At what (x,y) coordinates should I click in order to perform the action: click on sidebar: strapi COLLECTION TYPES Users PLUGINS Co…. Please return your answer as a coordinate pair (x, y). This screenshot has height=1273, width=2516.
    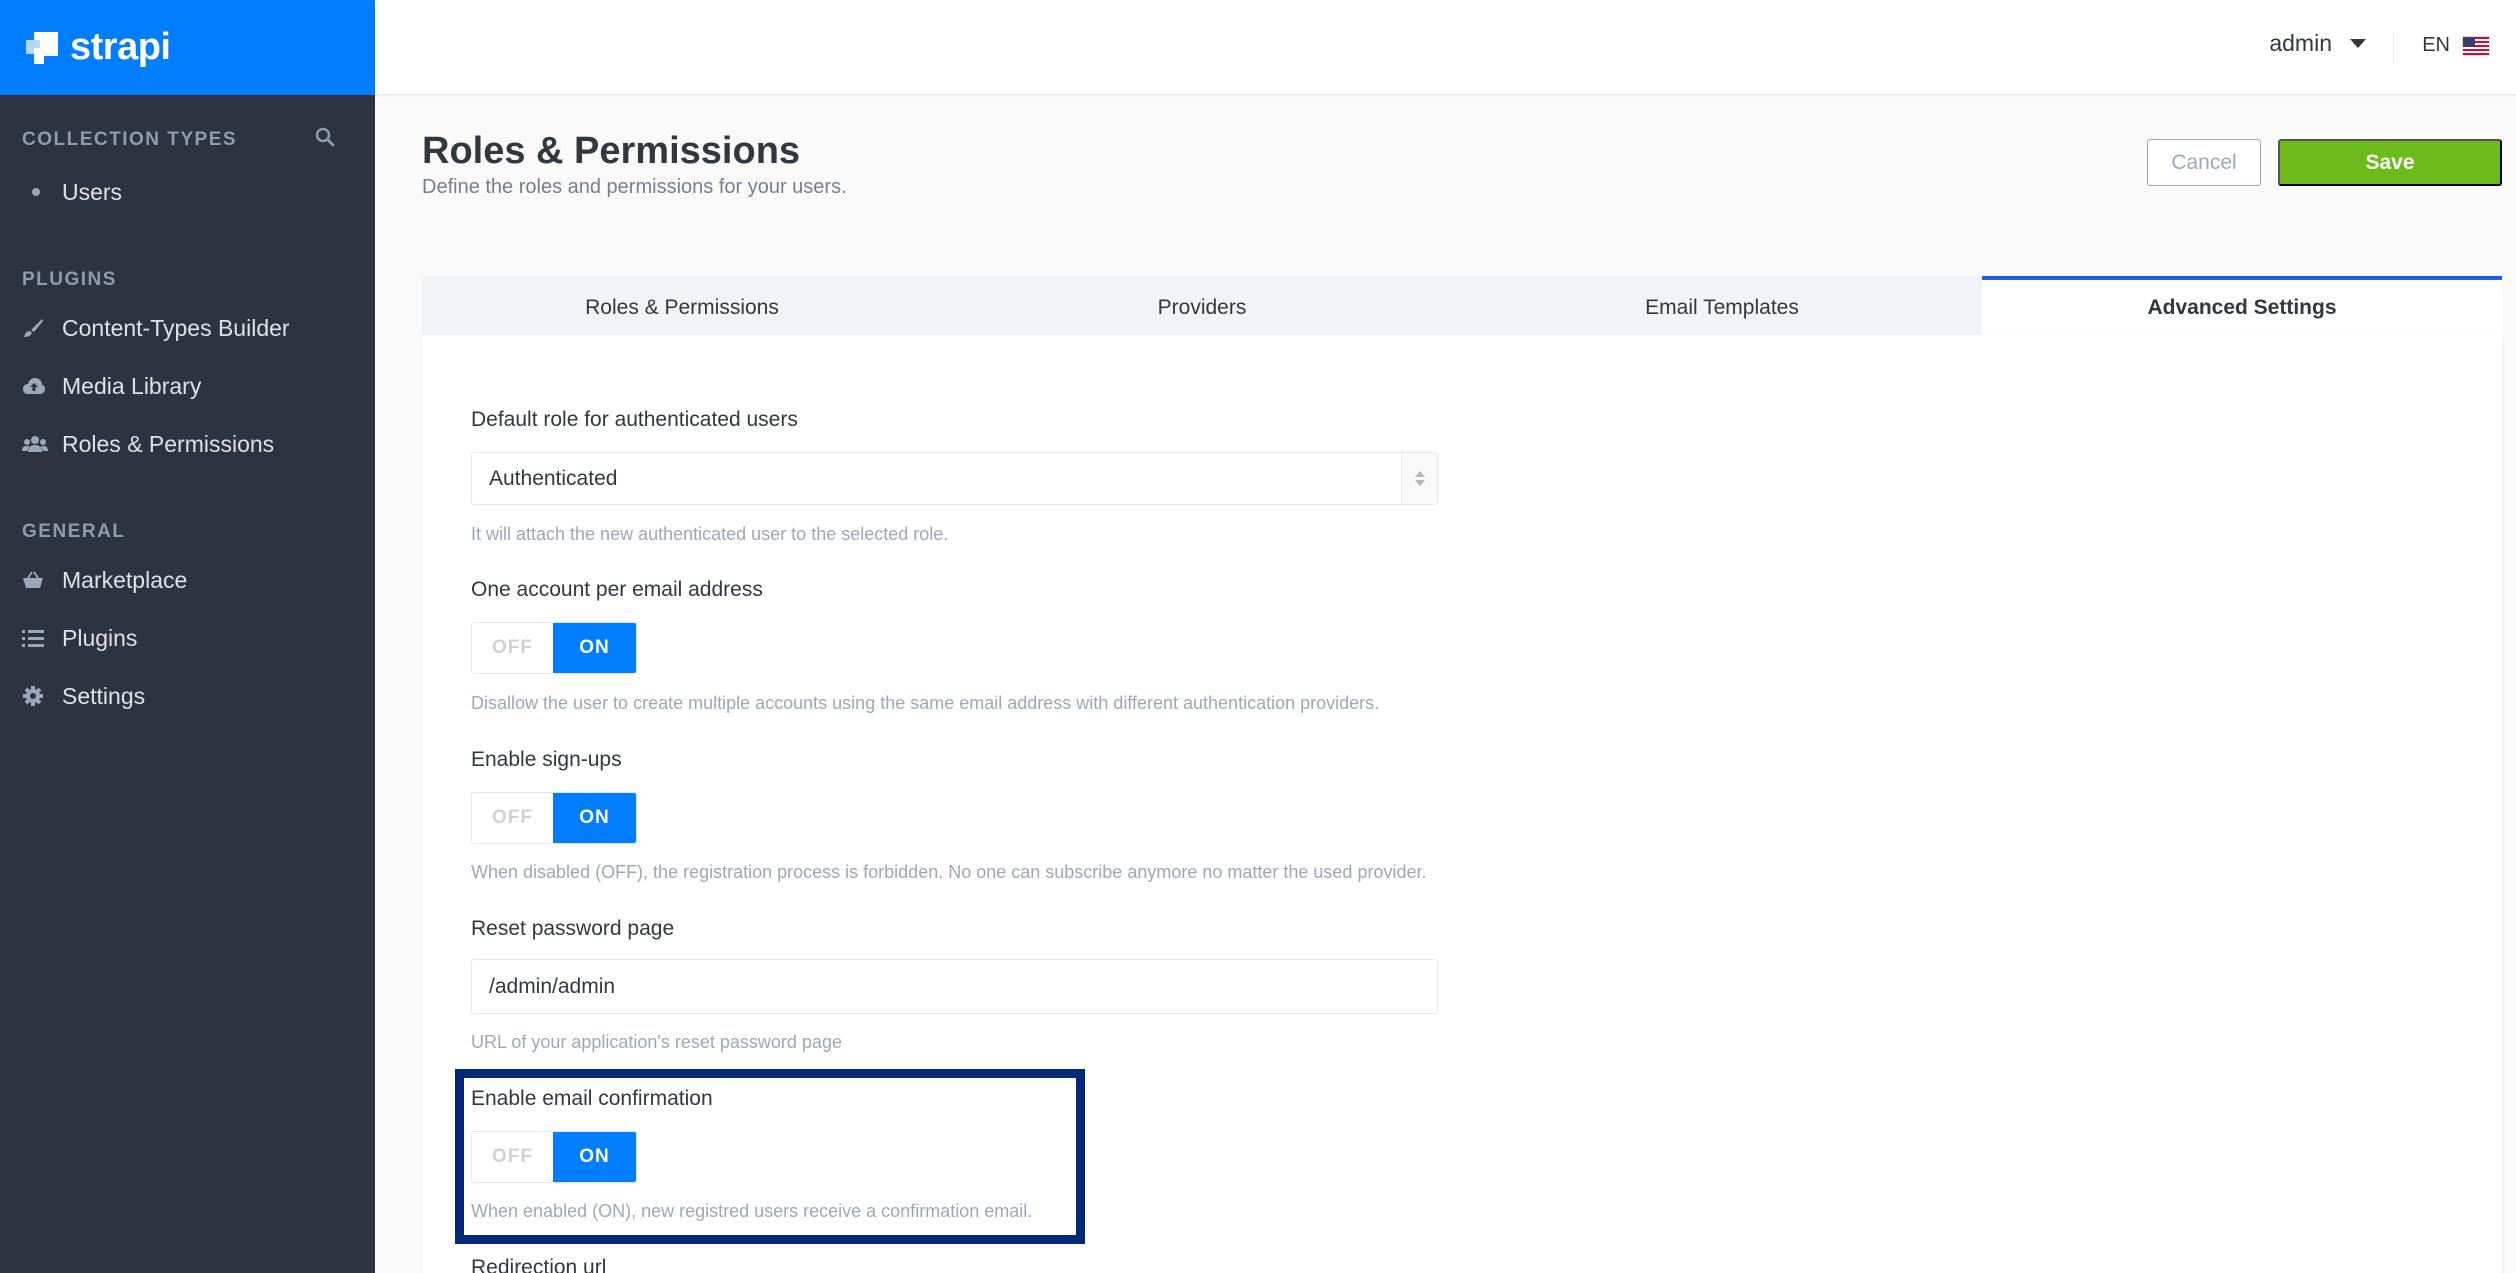
    Looking at the image, I should click on (187, 636).